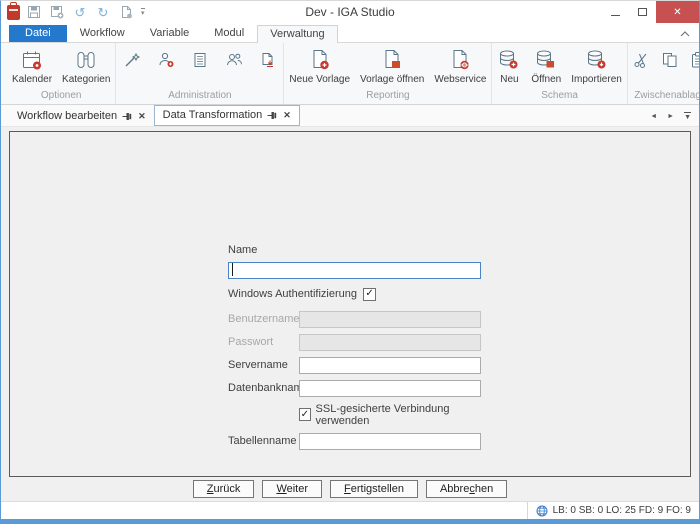 The image size is (700, 524). Describe the element at coordinates (687, 116) in the screenshot. I see `tab-list-dropdown-icon: ▼` at that location.